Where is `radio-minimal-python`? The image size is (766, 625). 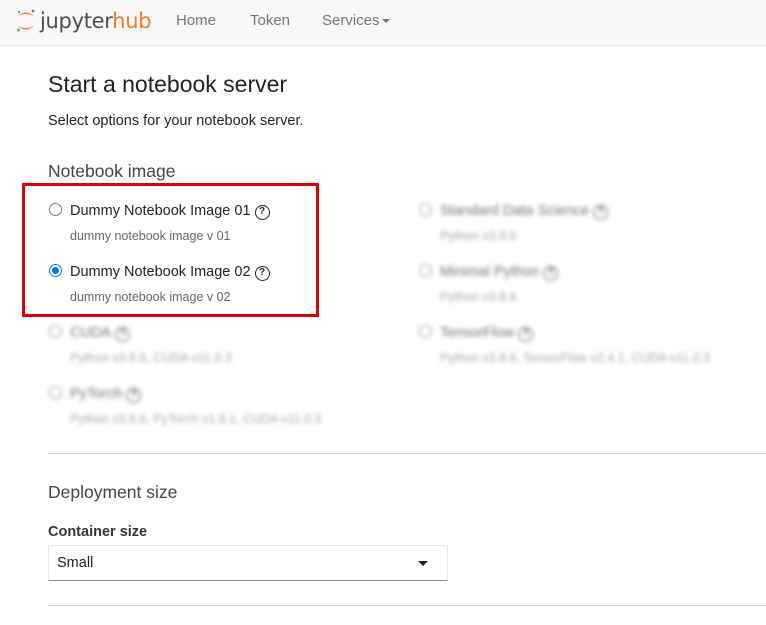
radio-minimal-python is located at coordinates (425, 270).